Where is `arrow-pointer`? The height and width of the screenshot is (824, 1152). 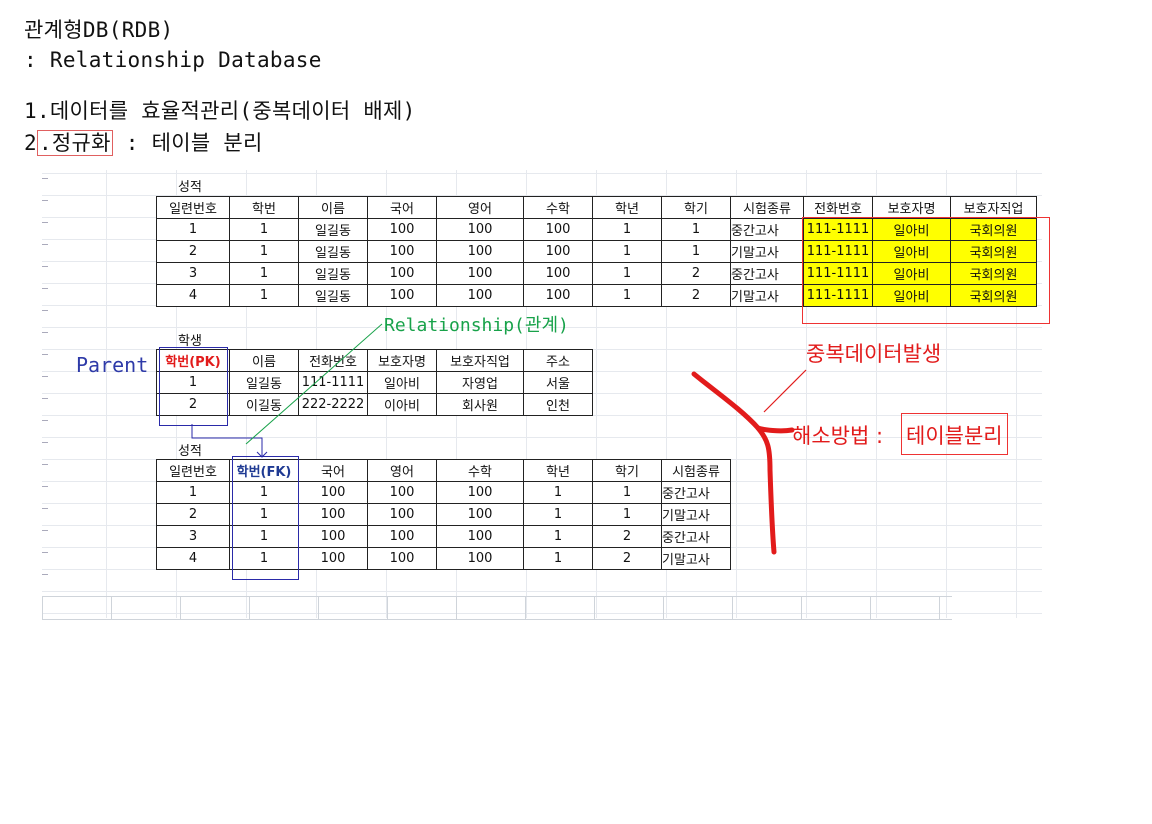
arrow-pointer is located at coordinates (785, 391).